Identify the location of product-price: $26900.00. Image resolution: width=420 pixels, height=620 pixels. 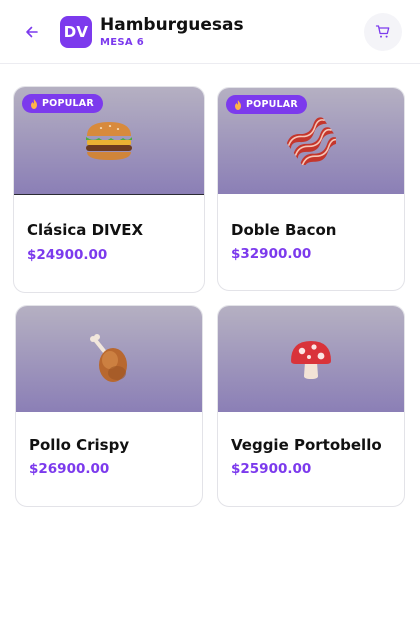
(69, 469).